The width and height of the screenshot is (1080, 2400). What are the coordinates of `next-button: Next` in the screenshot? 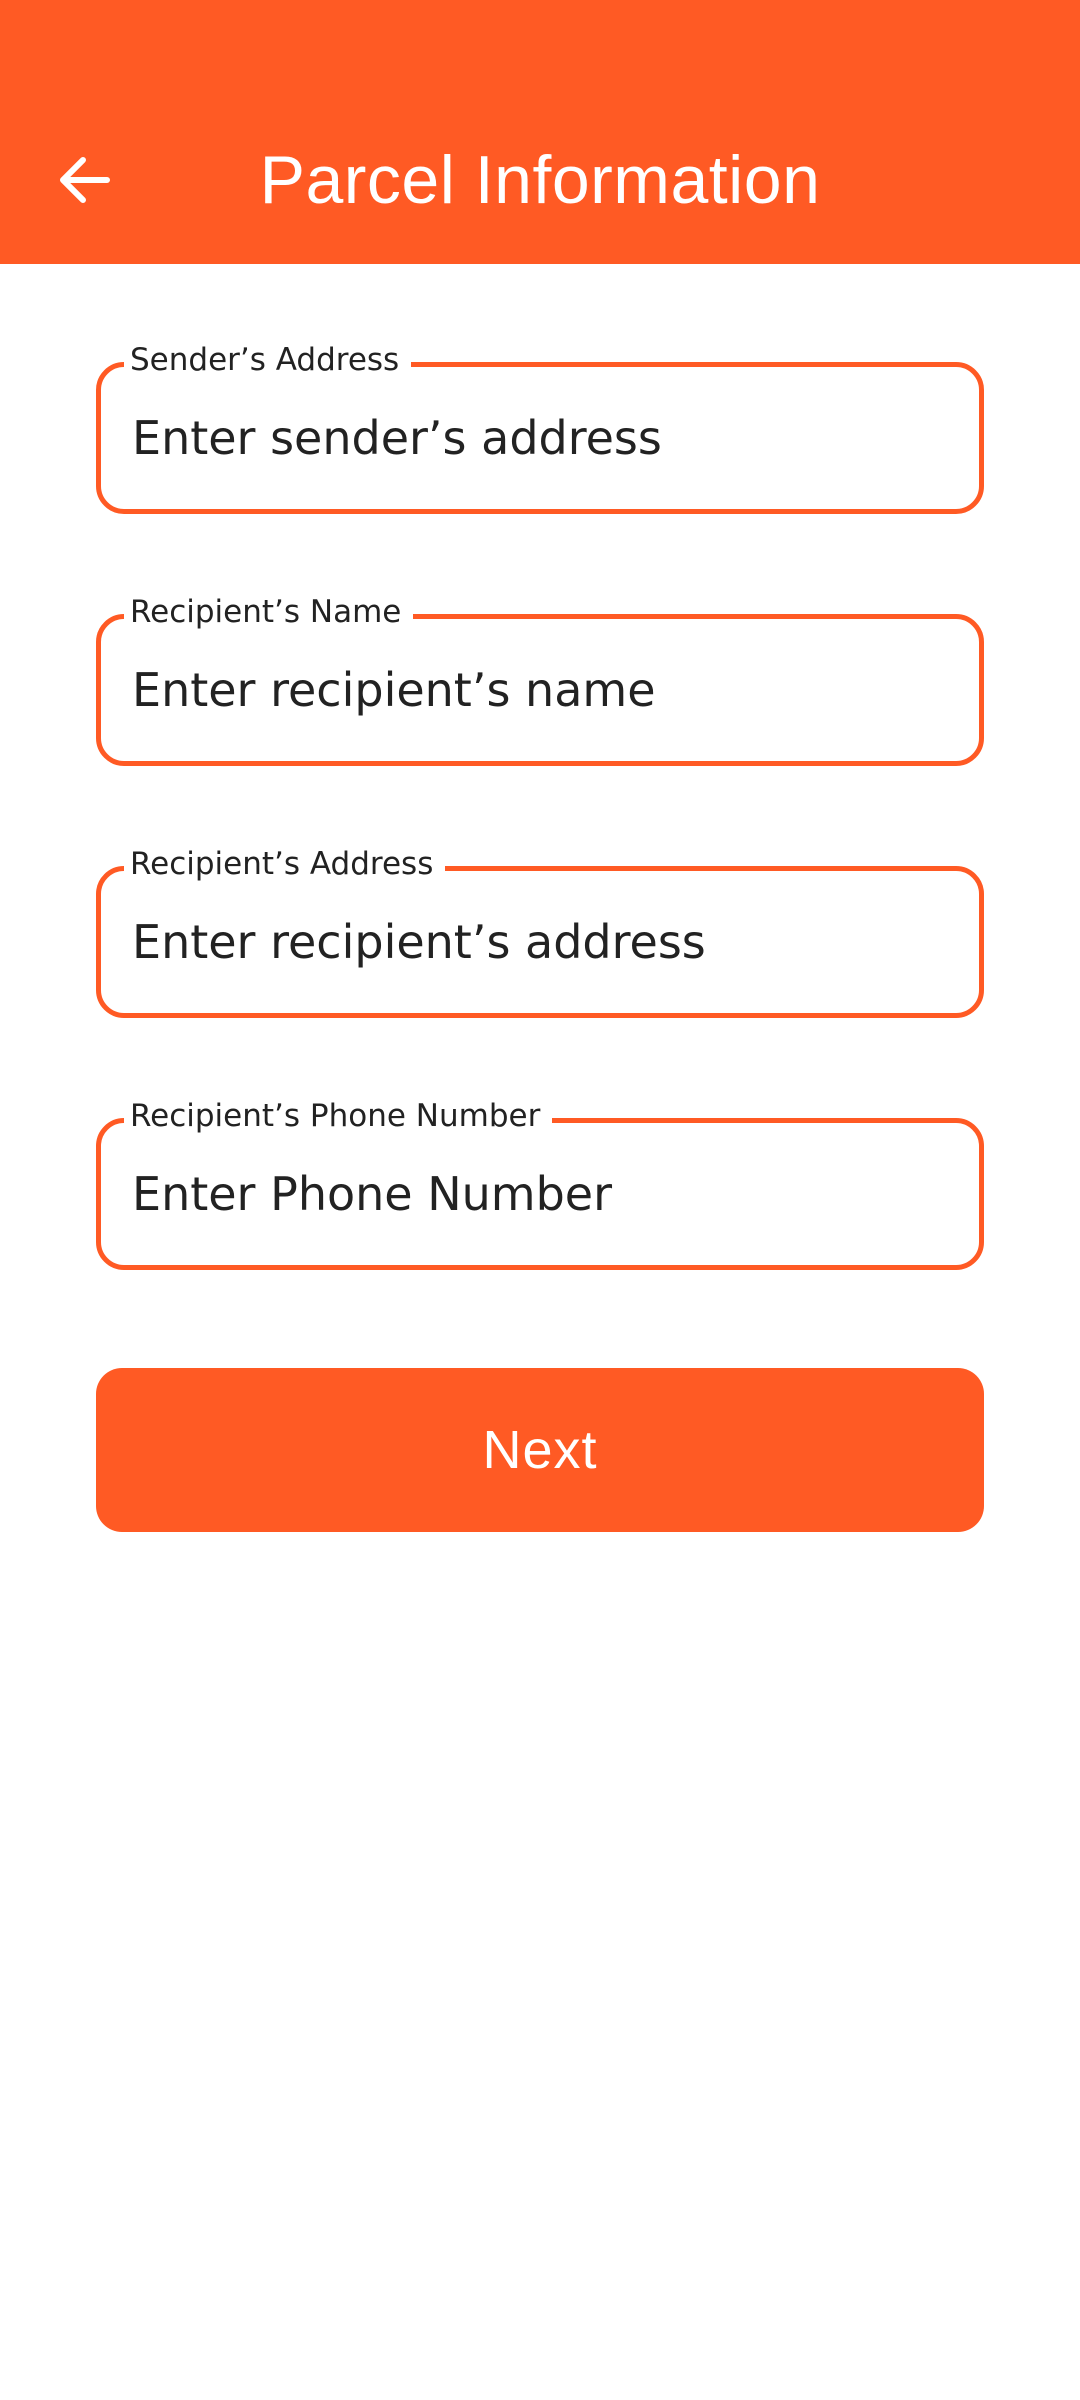 It's located at (540, 1450).